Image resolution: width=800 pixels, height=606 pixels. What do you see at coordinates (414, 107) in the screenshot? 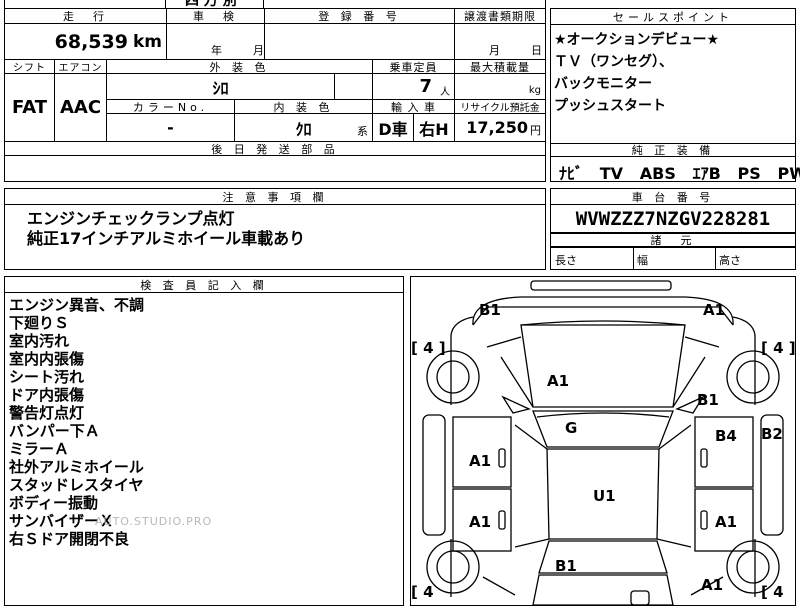
I see `import-header: 輸 入 車` at bounding box center [414, 107].